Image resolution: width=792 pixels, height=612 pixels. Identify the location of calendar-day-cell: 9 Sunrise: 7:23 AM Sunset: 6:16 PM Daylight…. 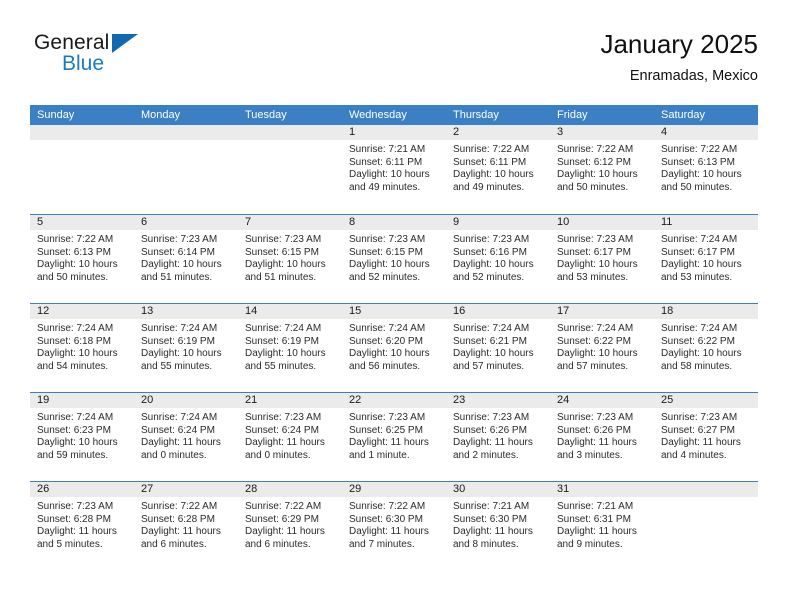
(498, 259).